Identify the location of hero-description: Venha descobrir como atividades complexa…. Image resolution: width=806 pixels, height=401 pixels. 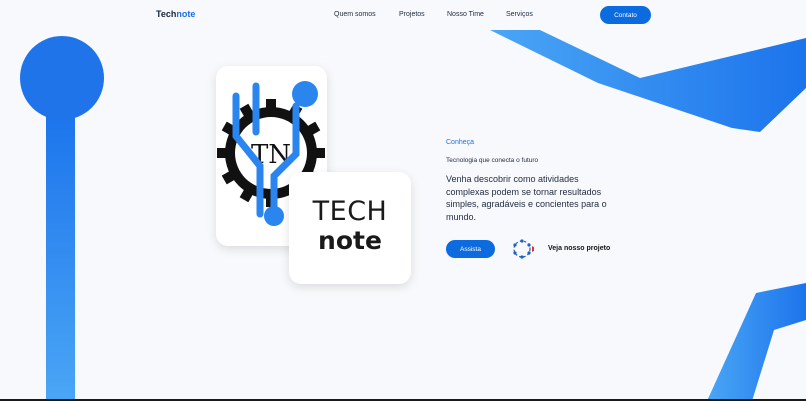
(526, 198).